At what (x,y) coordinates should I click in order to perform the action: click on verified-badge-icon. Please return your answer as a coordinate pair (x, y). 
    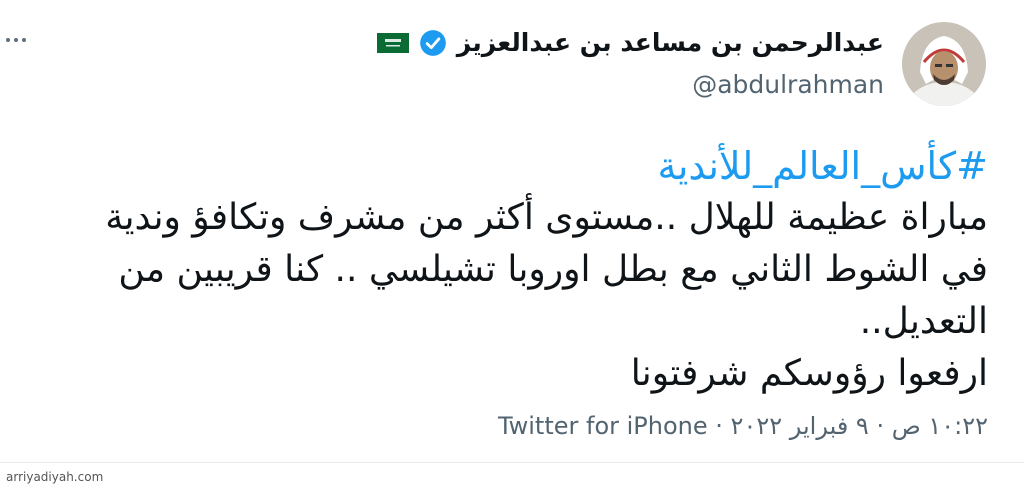
    Looking at the image, I should click on (432, 42).